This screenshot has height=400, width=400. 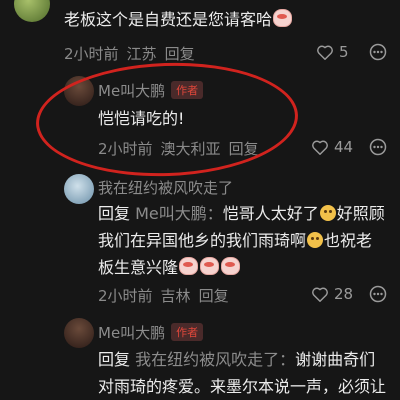 I want to click on comment-text-part: 板生意兴隆, so click(x=138, y=267).